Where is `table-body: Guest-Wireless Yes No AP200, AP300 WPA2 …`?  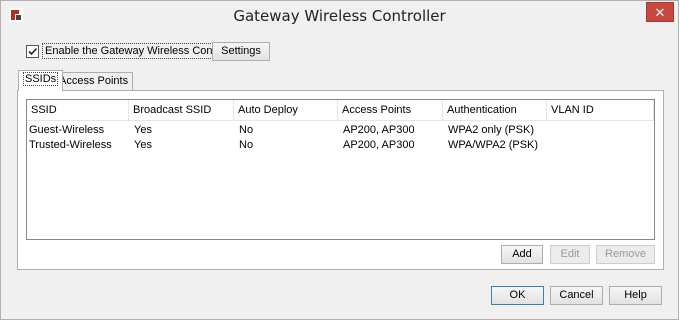 table-body: Guest-Wireless Yes No AP200, AP300 WPA2 … is located at coordinates (340, 138).